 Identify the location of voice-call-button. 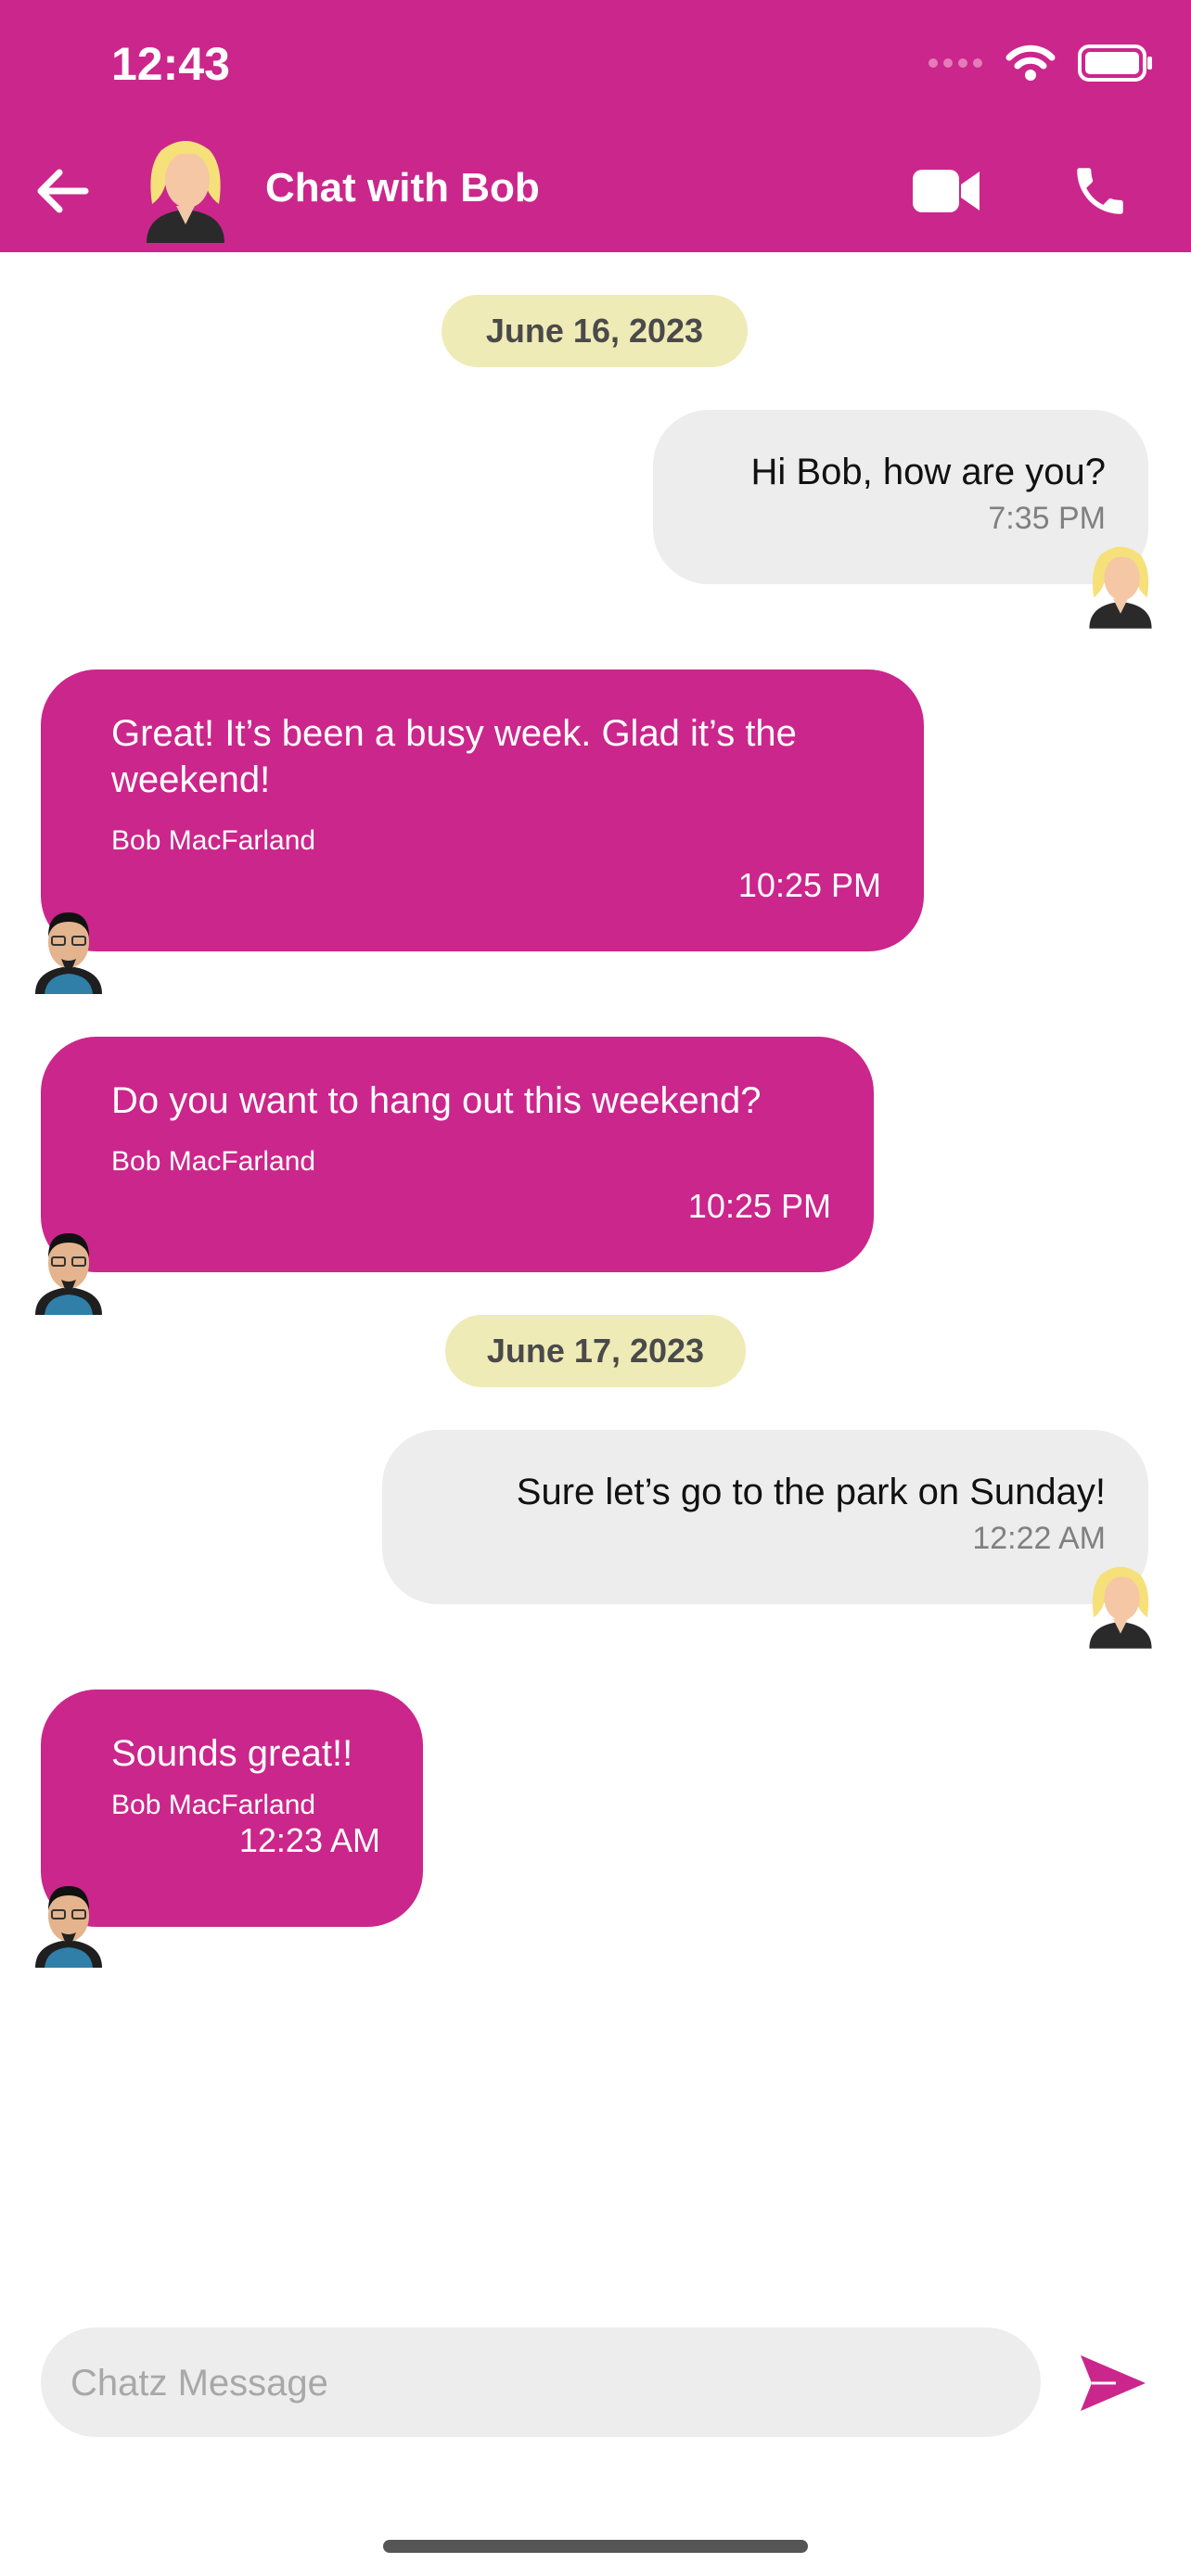
(1100, 191).